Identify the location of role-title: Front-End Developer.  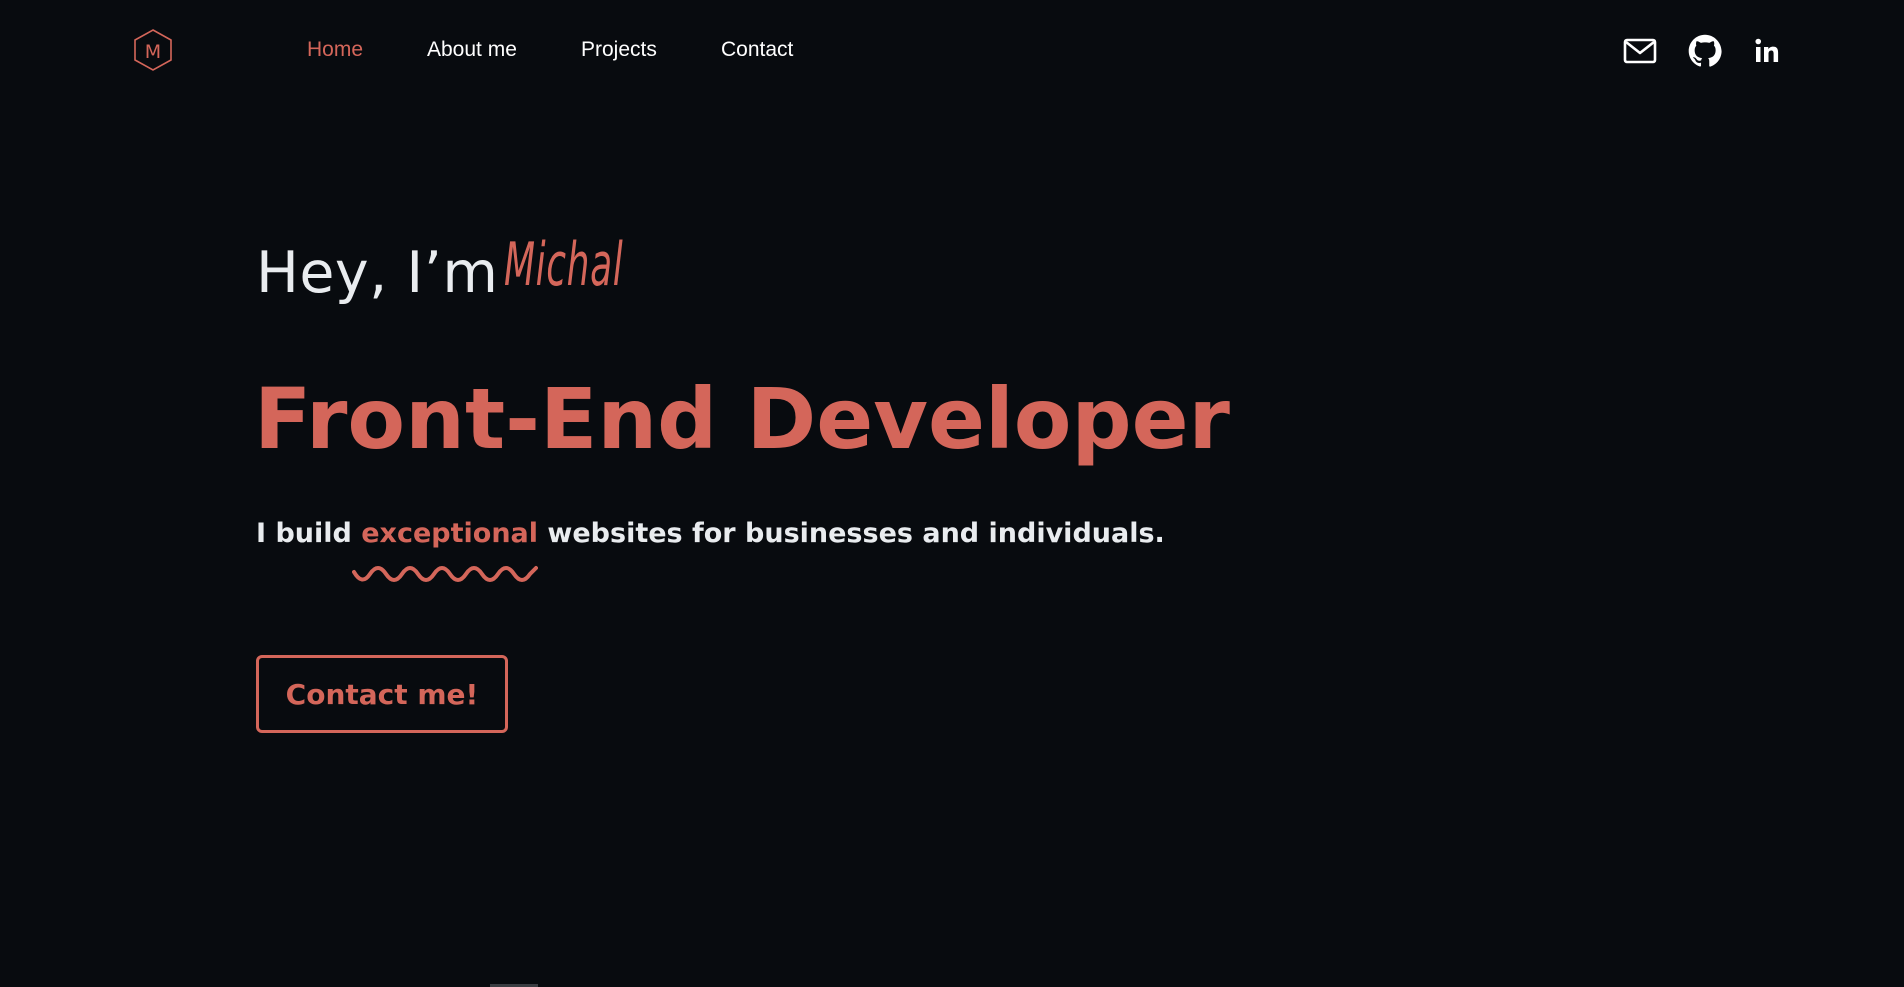
(742, 419).